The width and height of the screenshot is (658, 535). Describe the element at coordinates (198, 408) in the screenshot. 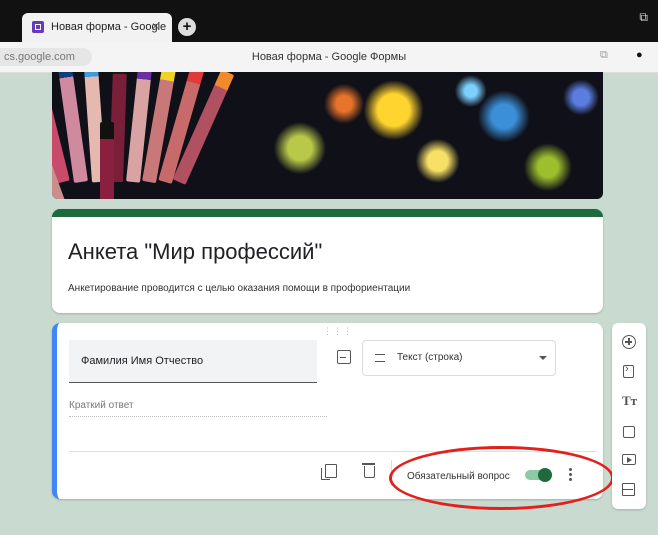

I see `short-answer-placeholder: Краткий ответ` at that location.